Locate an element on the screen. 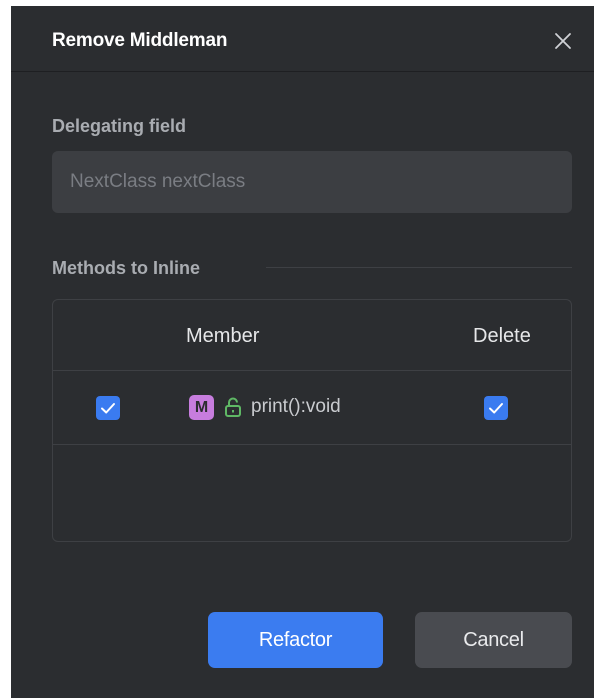 The width and height of the screenshot is (605, 698). delete-checkbox is located at coordinates (496, 408).